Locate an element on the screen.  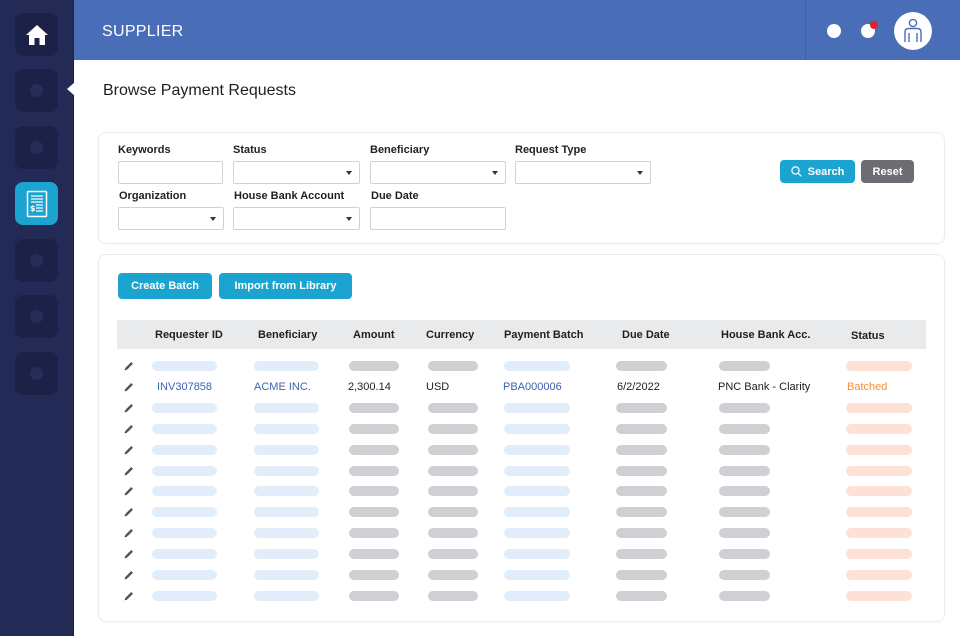
sidebar-pointer is located at coordinates (71, 89).